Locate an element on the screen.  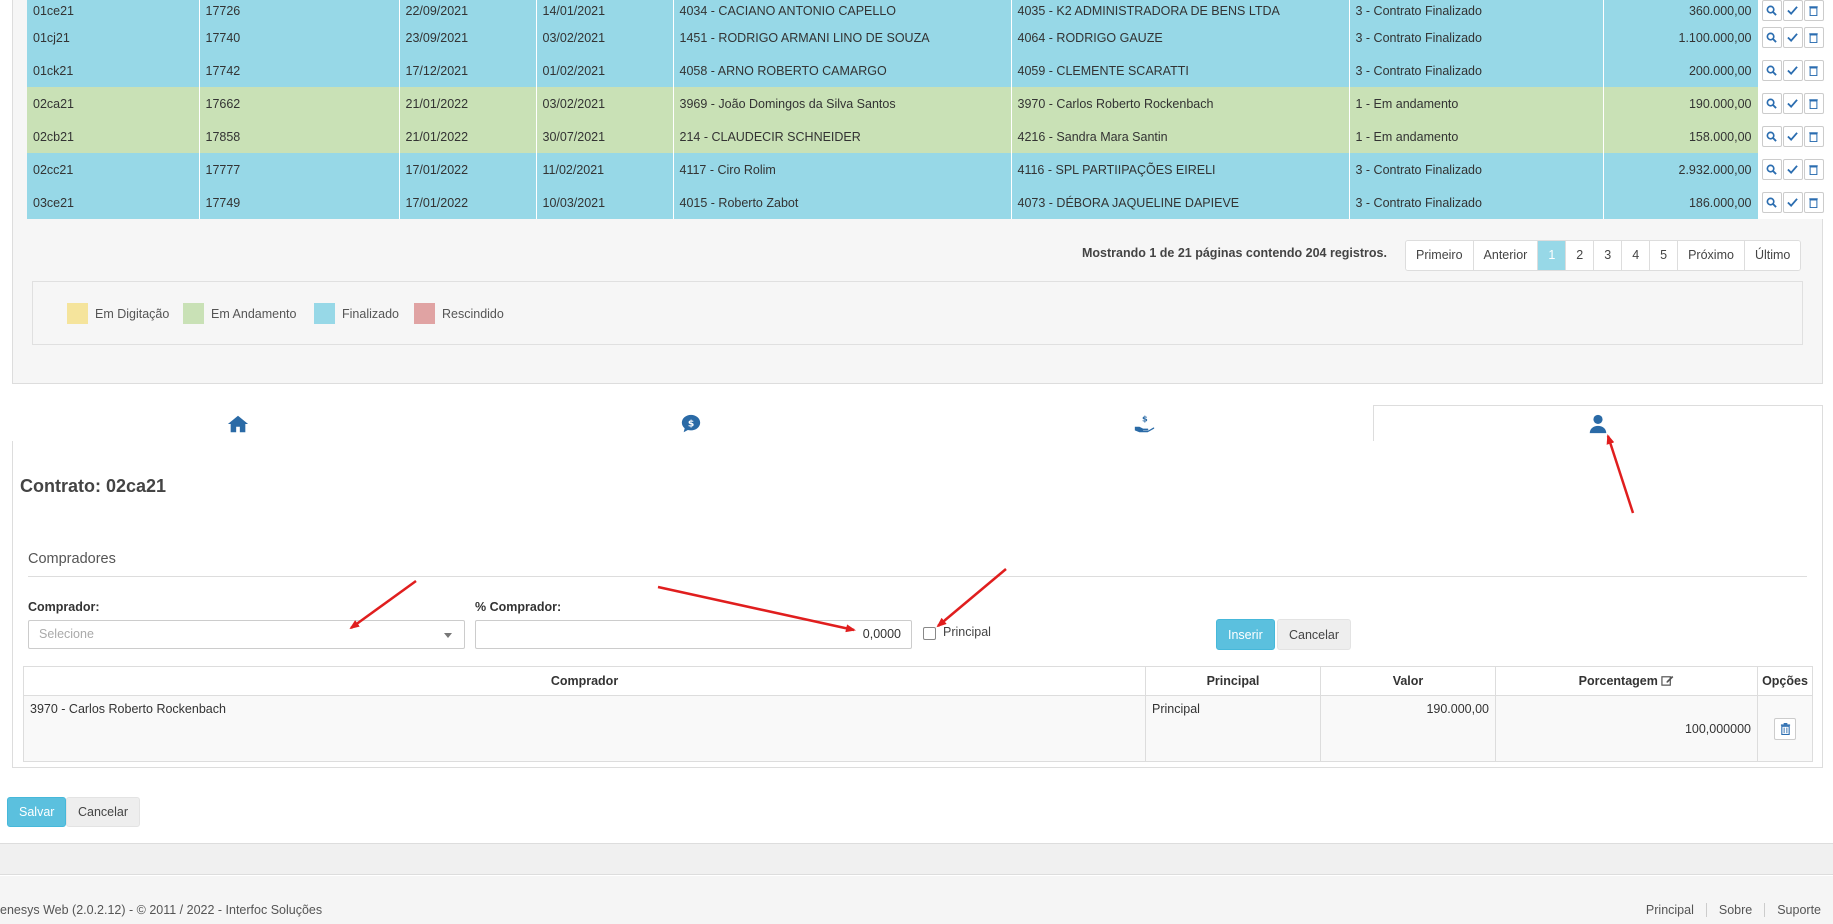
contract-value: 200.000,00 is located at coordinates (1681, 70).